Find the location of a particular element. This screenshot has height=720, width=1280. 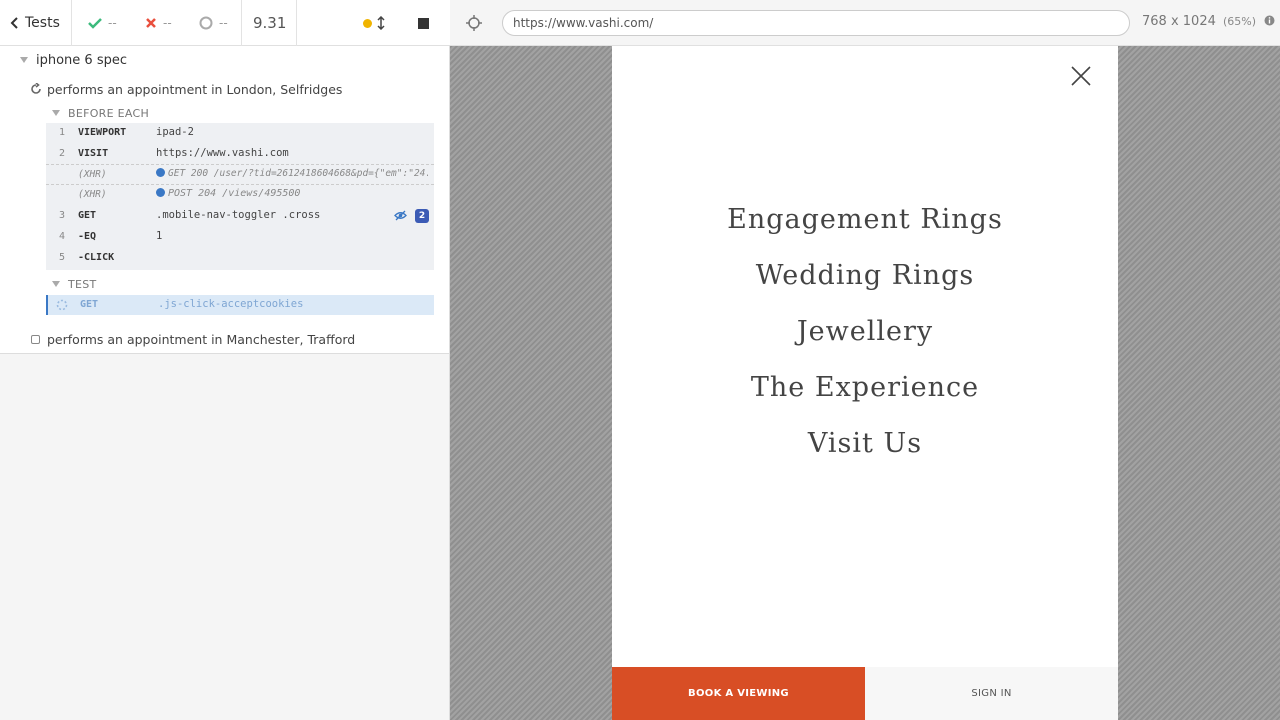

url-bar: https://www.vashi.com/ is located at coordinates (816, 23).